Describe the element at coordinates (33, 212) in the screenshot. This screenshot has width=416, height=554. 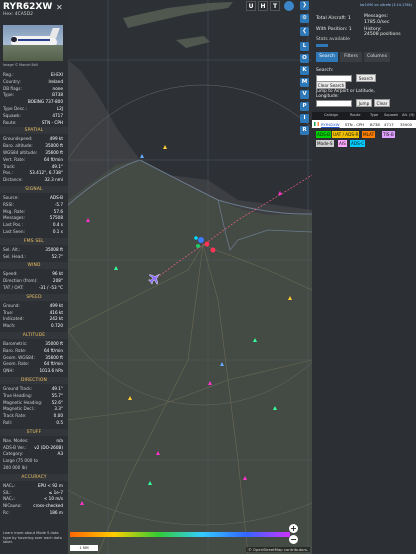
I see `info-row: Msg. Rate: 57.6` at that location.